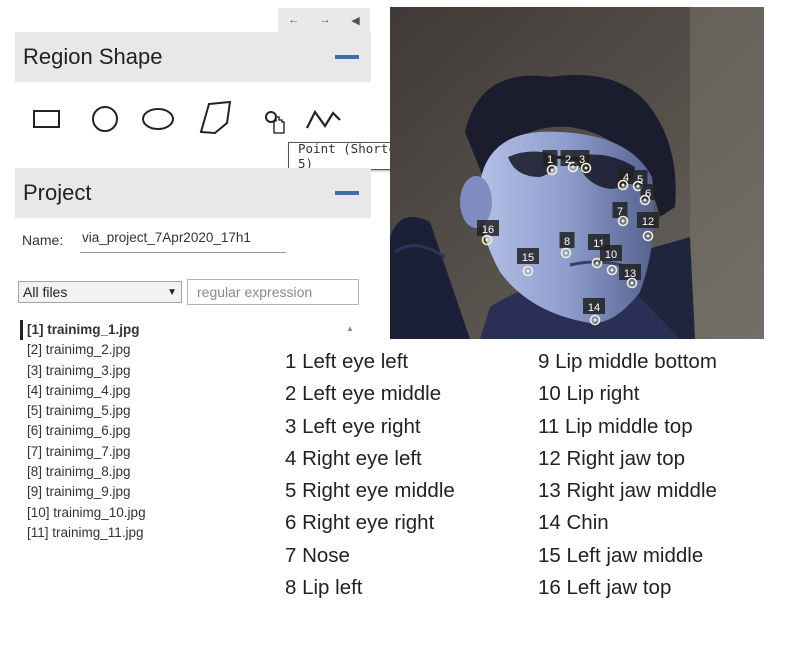 The image size is (785, 648). I want to click on dropdown-arrow-icon: ▼, so click(172, 292).